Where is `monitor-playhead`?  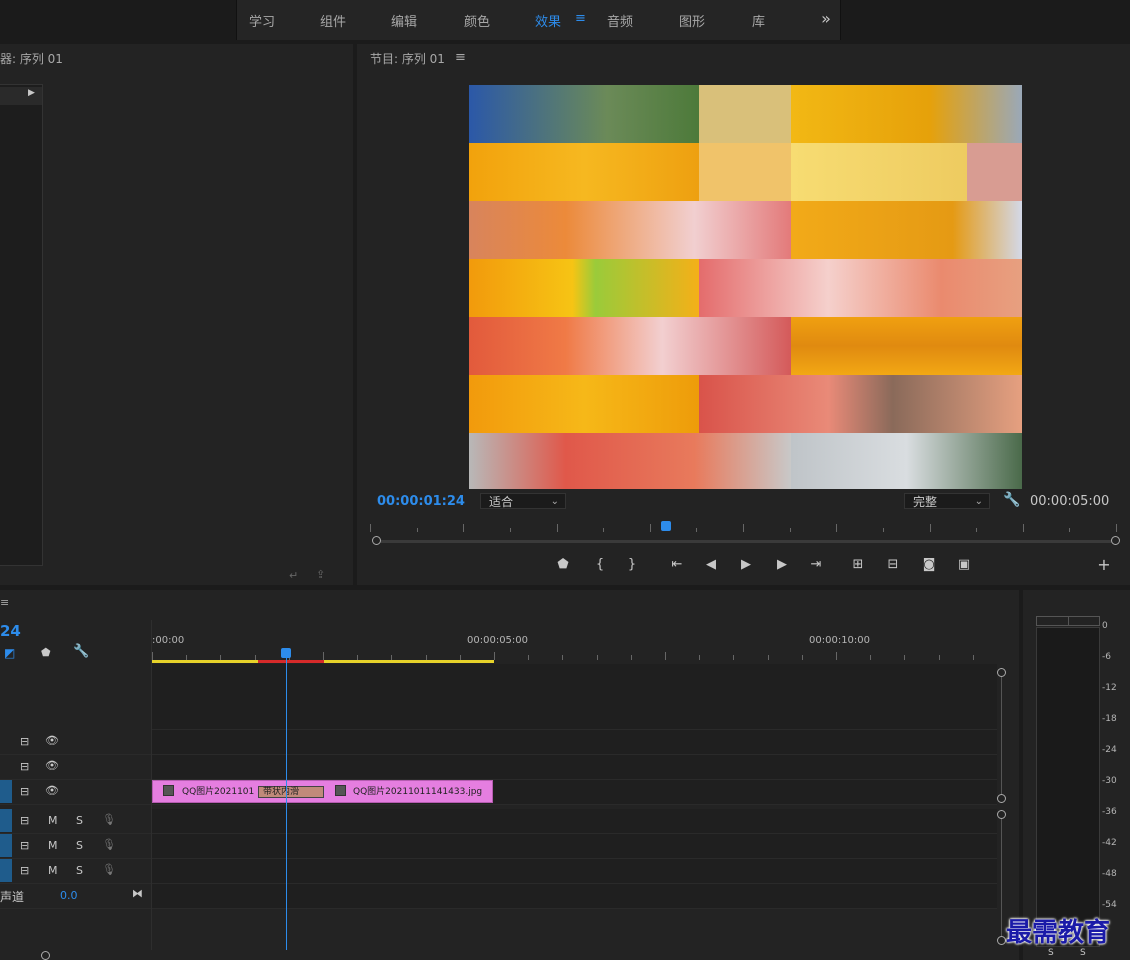
monitor-playhead is located at coordinates (665, 526).